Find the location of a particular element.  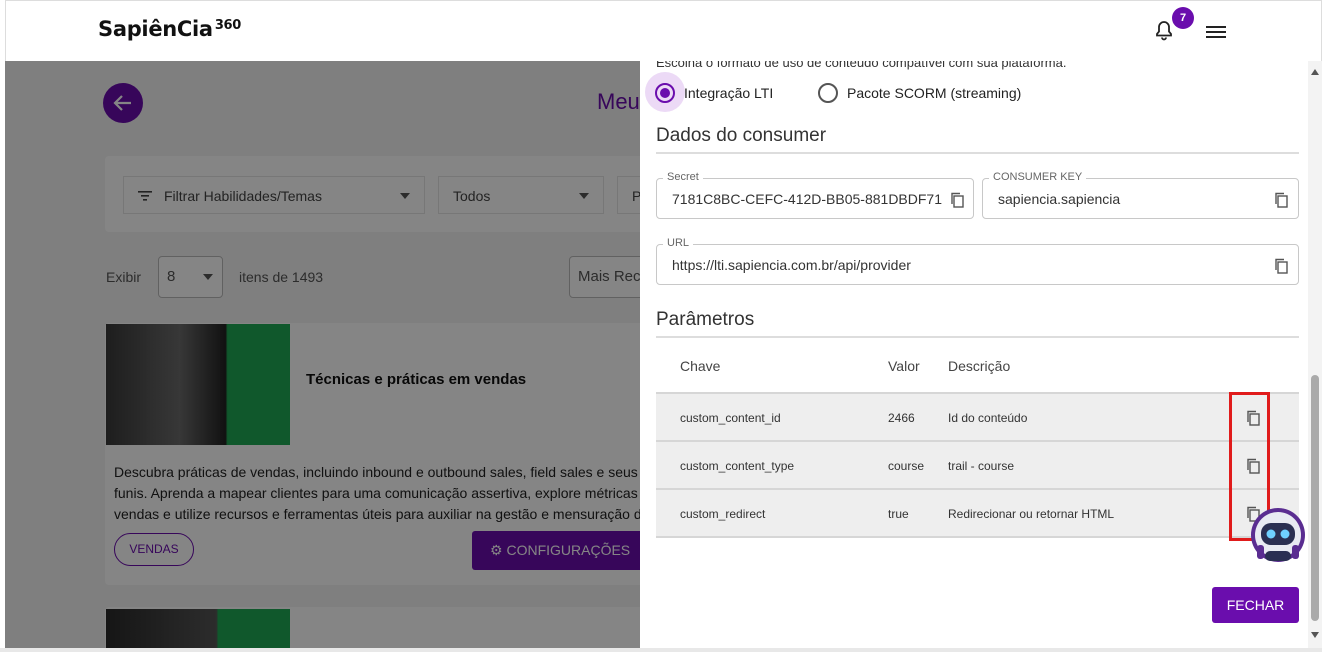

secret-field: Secret 7181C8BC-CEFC-412D-BB05-881DBDF71 is located at coordinates (815, 195).